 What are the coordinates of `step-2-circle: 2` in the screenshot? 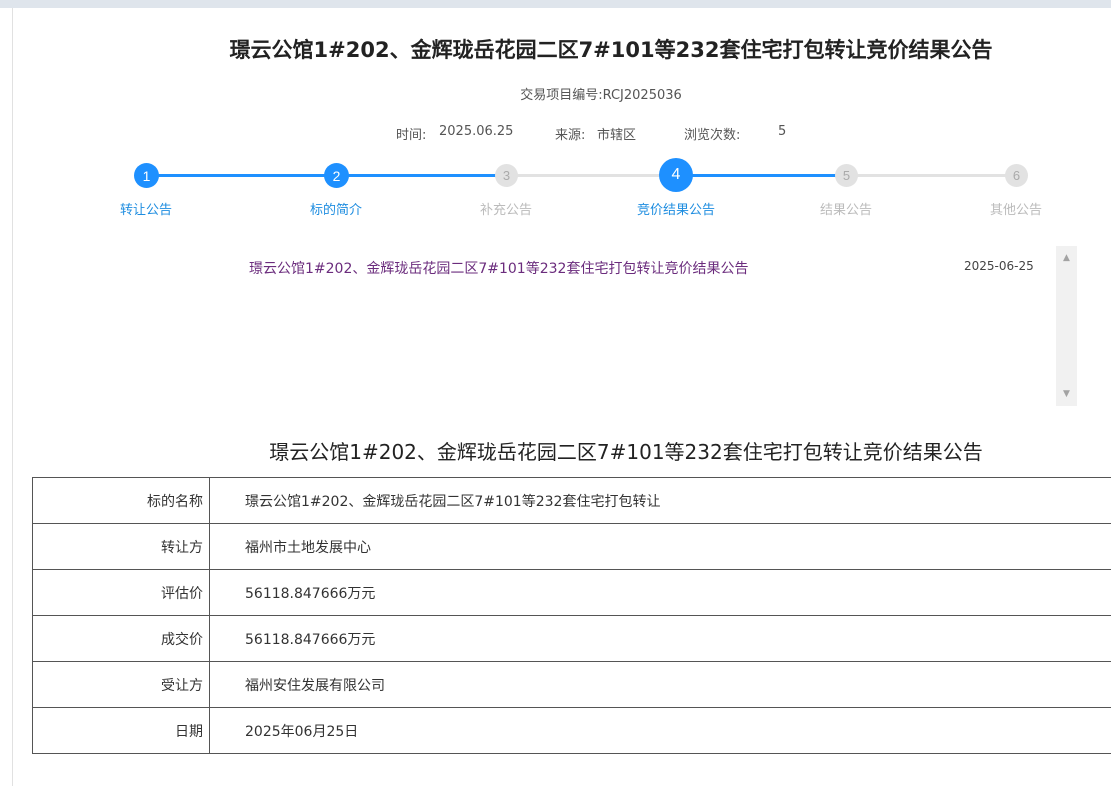 It's located at (336, 175).